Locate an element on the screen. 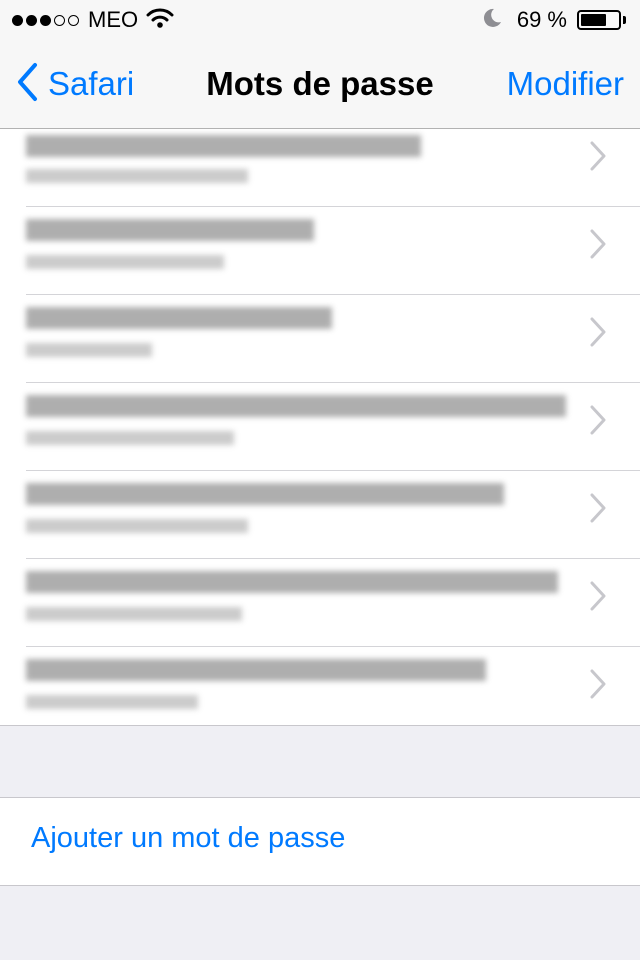 The width and height of the screenshot is (640, 960). status-bar: MEO 69 % is located at coordinates (320, 20).